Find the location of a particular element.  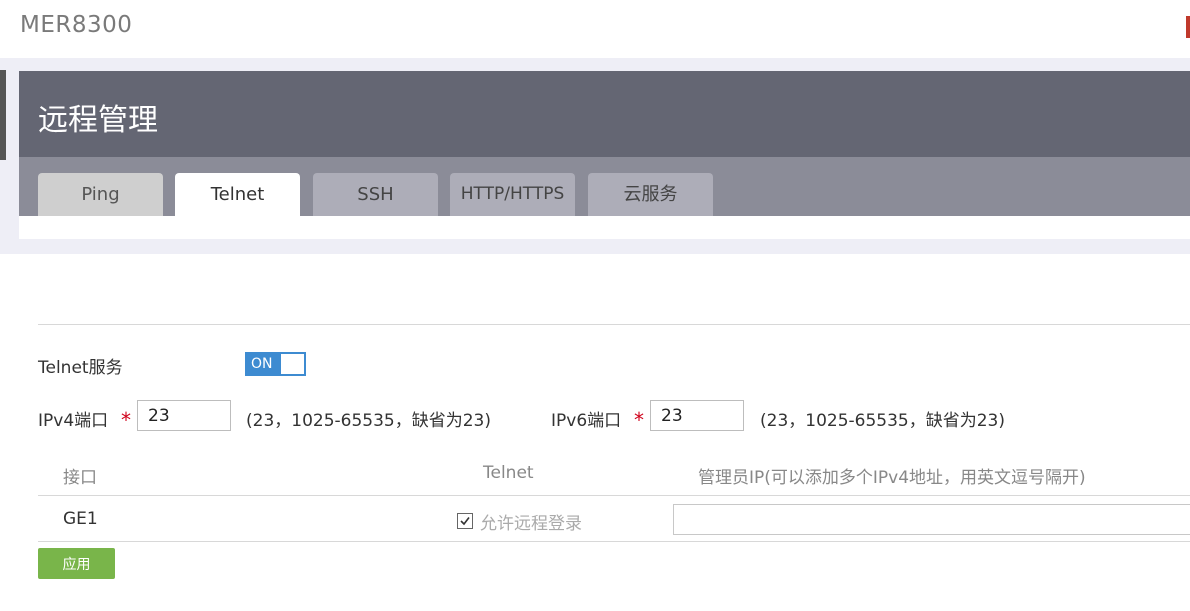

telnet-service-toggle: ON is located at coordinates (275, 364).